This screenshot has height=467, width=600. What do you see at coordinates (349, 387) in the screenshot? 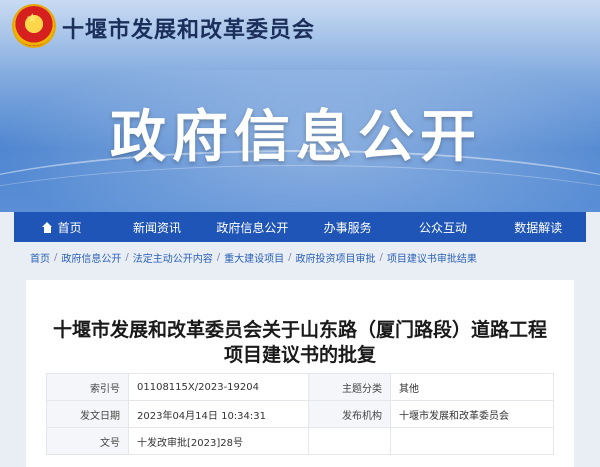
I see `meta-label-category: 主题分类` at bounding box center [349, 387].